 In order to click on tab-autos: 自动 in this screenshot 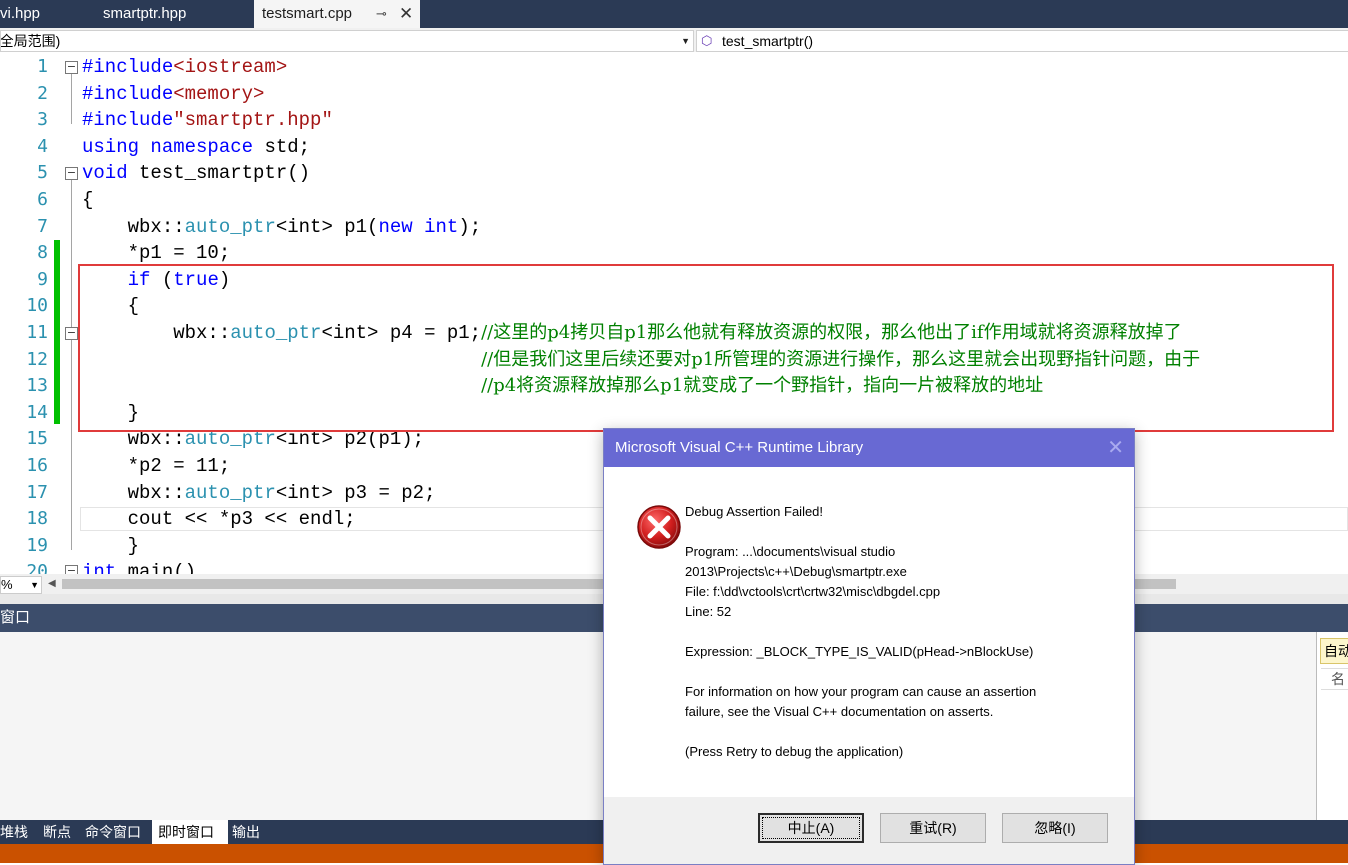, I will do `click(1334, 651)`.